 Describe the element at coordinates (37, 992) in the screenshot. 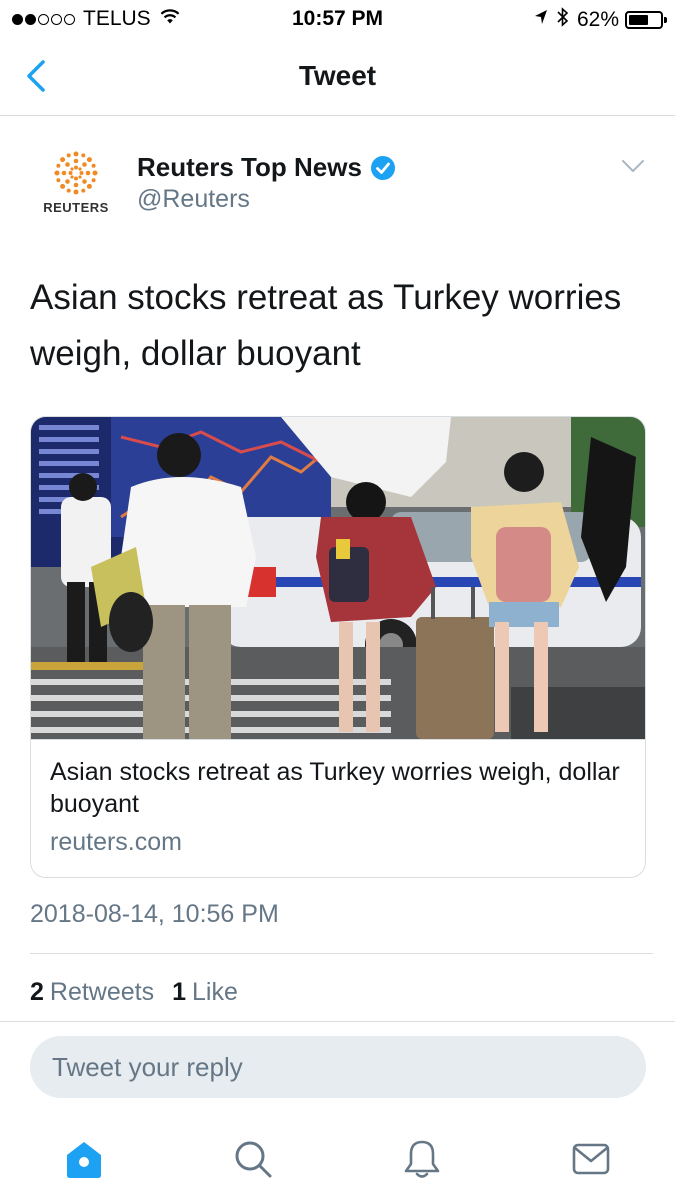

I see `retweets-count: 2` at that location.